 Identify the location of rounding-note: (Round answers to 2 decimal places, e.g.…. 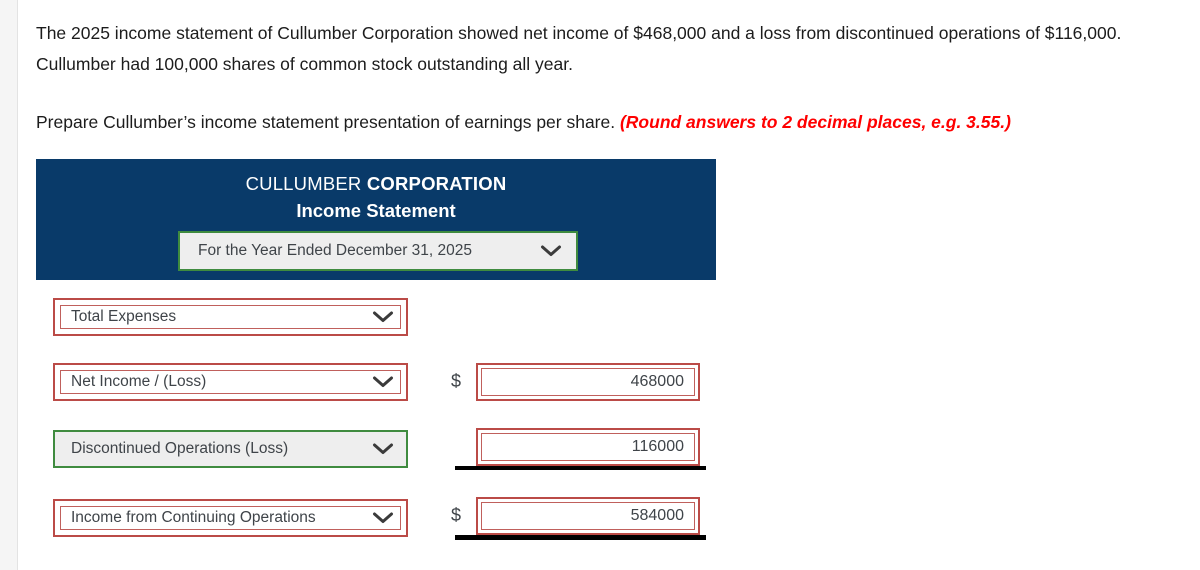
(815, 122).